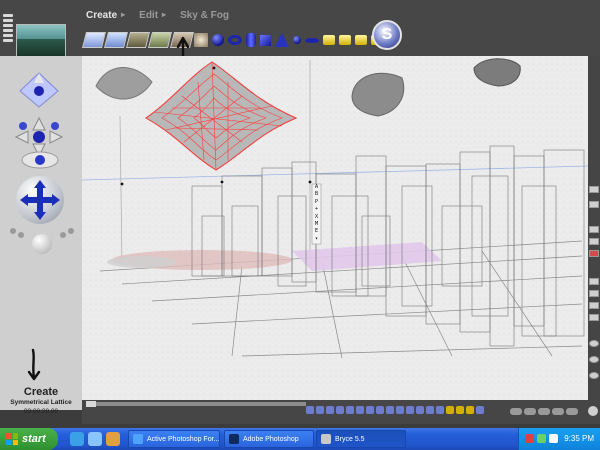 This screenshot has width=600, height=450. What do you see at coordinates (553, 438) in the screenshot?
I see `tray-volume-icon` at bounding box center [553, 438].